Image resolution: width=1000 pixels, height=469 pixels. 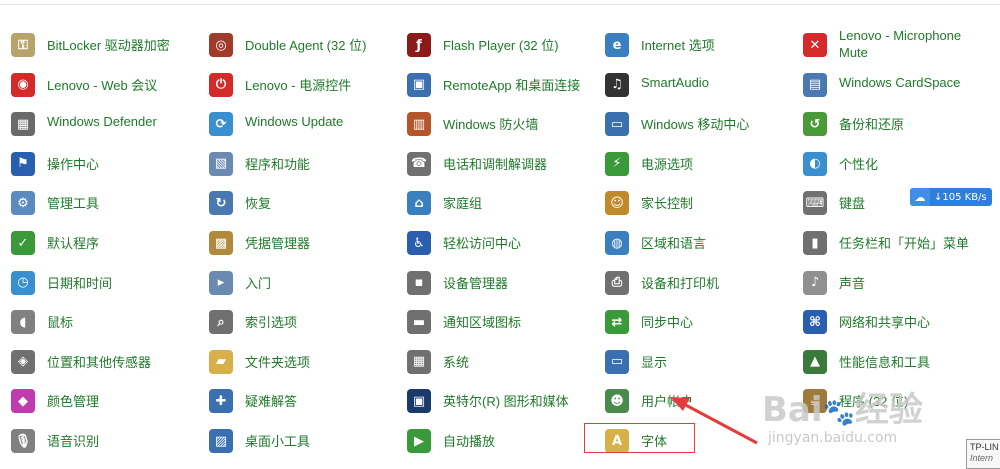 What do you see at coordinates (73, 402) in the screenshot?
I see `control-panel-item-label: 颜色管理` at bounding box center [73, 402].